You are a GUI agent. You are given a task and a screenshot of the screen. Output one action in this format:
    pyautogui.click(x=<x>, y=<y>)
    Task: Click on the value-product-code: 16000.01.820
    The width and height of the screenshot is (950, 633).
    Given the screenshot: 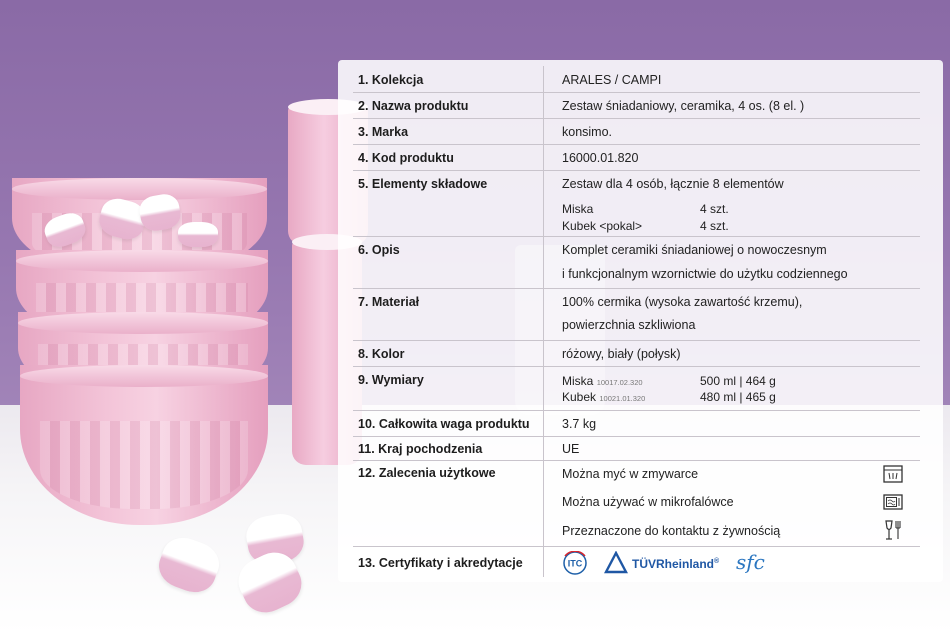 What is the action you would take?
    pyautogui.click(x=600, y=158)
    